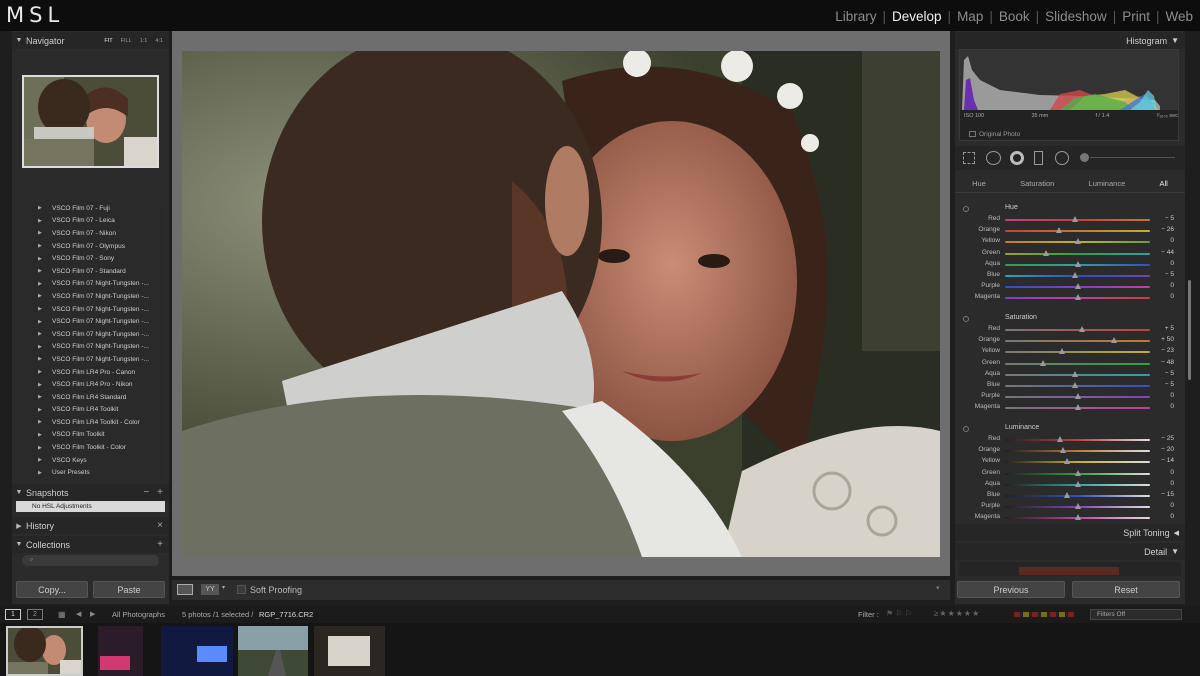 The image size is (1200, 676). Describe the element at coordinates (1132, 157) in the screenshot. I see `brush-slider-track` at that location.